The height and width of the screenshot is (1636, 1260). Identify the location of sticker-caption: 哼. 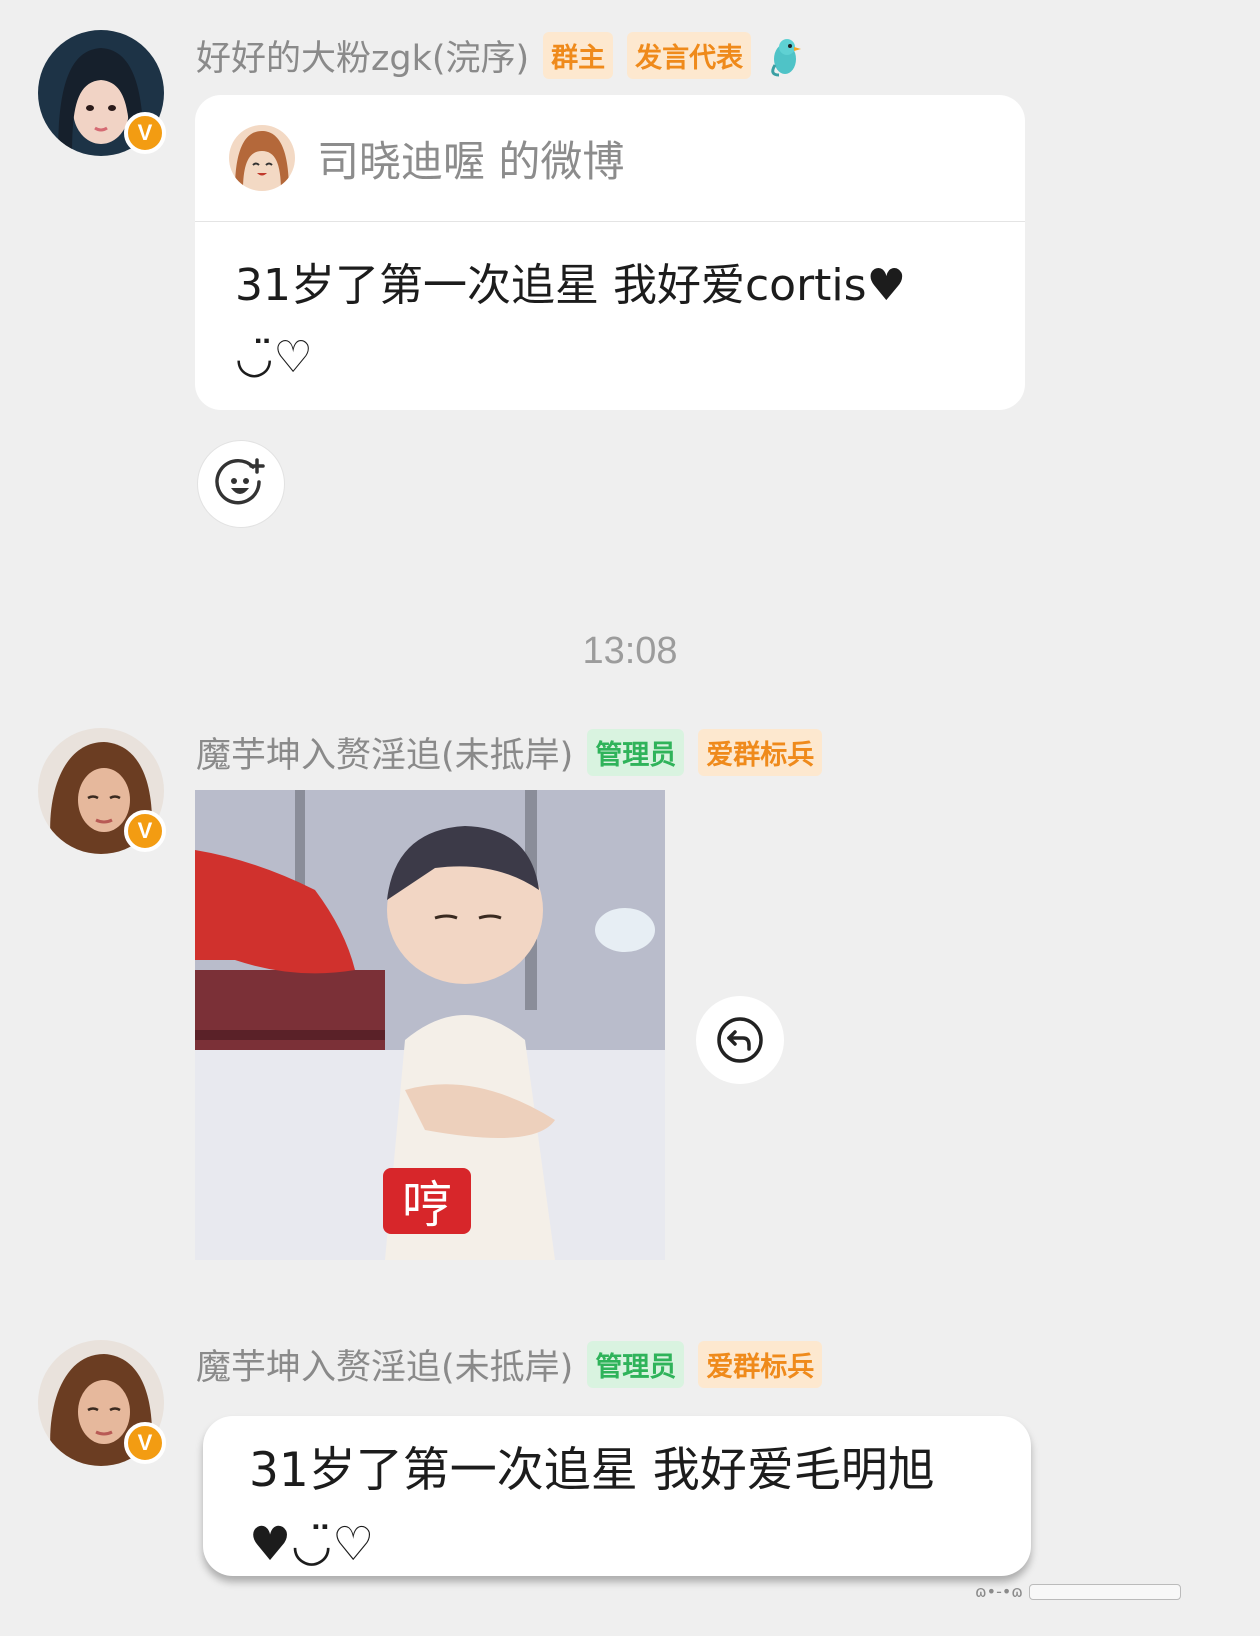
(427, 1205).